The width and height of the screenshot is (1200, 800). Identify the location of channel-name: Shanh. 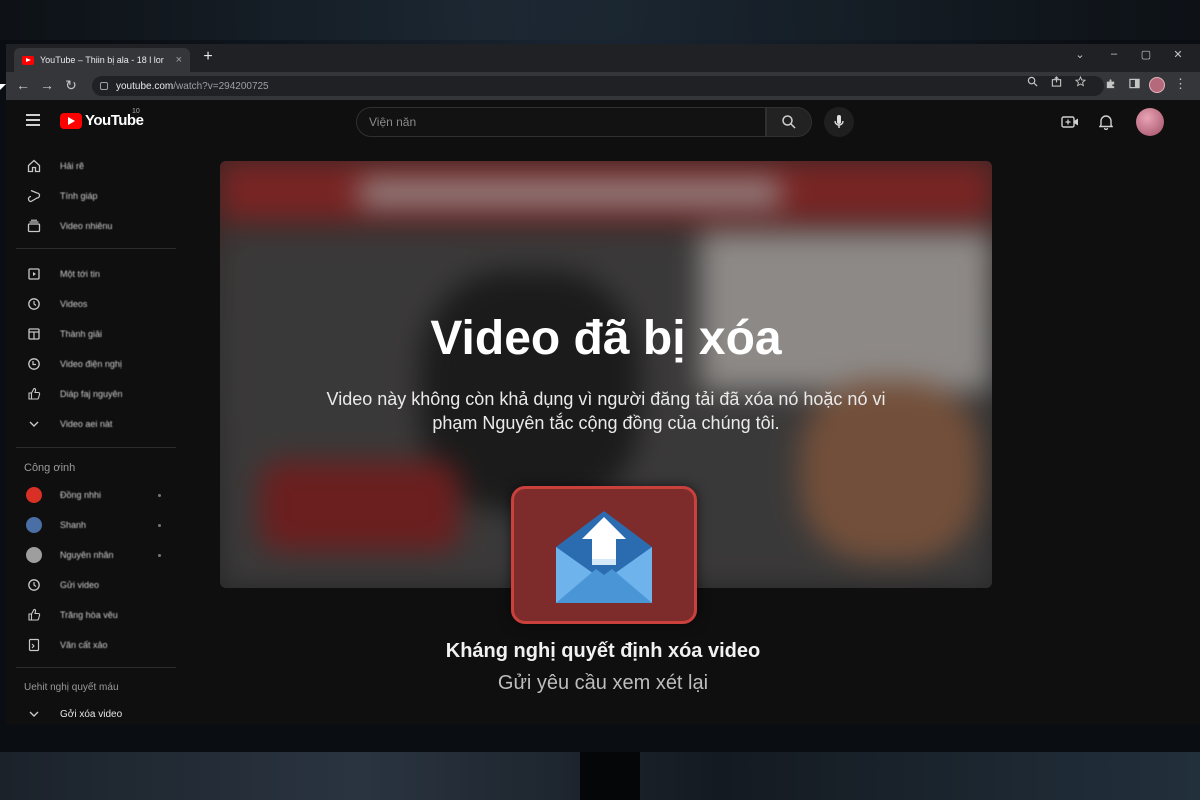
(73, 525).